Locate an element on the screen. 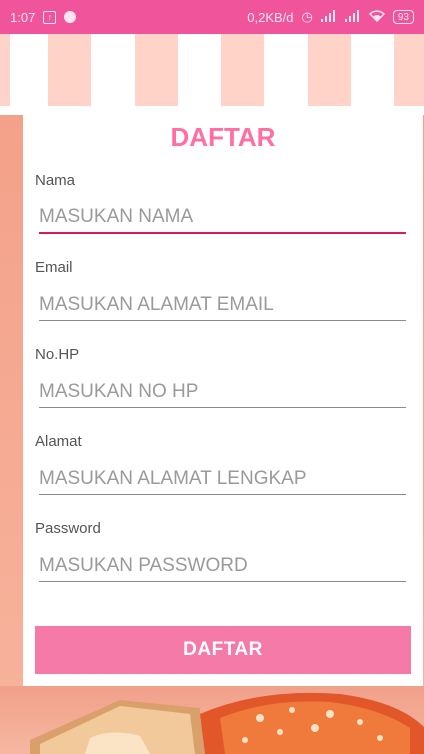 The image size is (424, 754). status-time: 1:07 is located at coordinates (23, 17).